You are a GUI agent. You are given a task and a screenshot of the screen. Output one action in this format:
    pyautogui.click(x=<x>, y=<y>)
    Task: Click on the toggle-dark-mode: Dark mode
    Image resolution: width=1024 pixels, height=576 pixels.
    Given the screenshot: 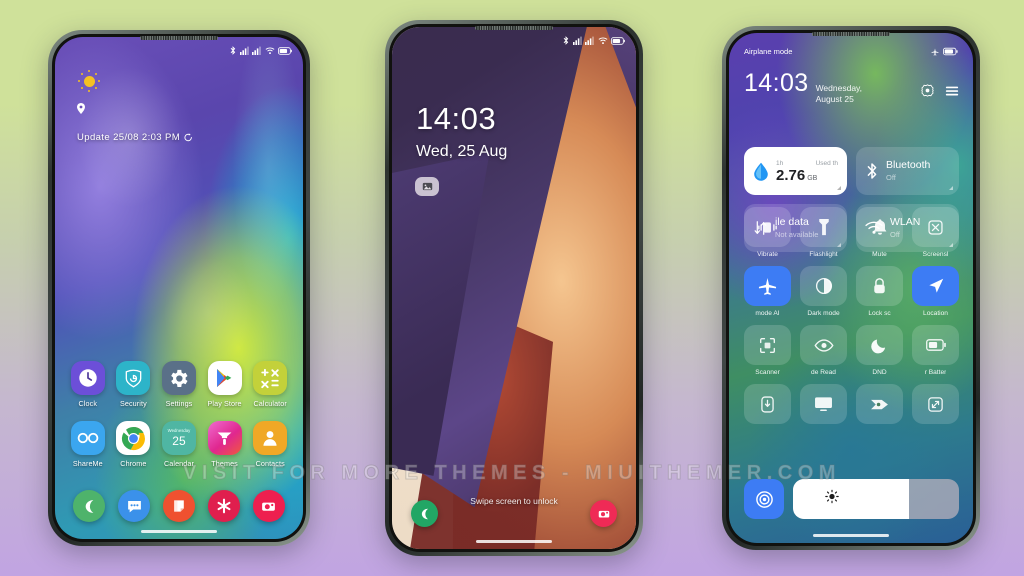 What is the action you would take?
    pyautogui.click(x=823, y=291)
    